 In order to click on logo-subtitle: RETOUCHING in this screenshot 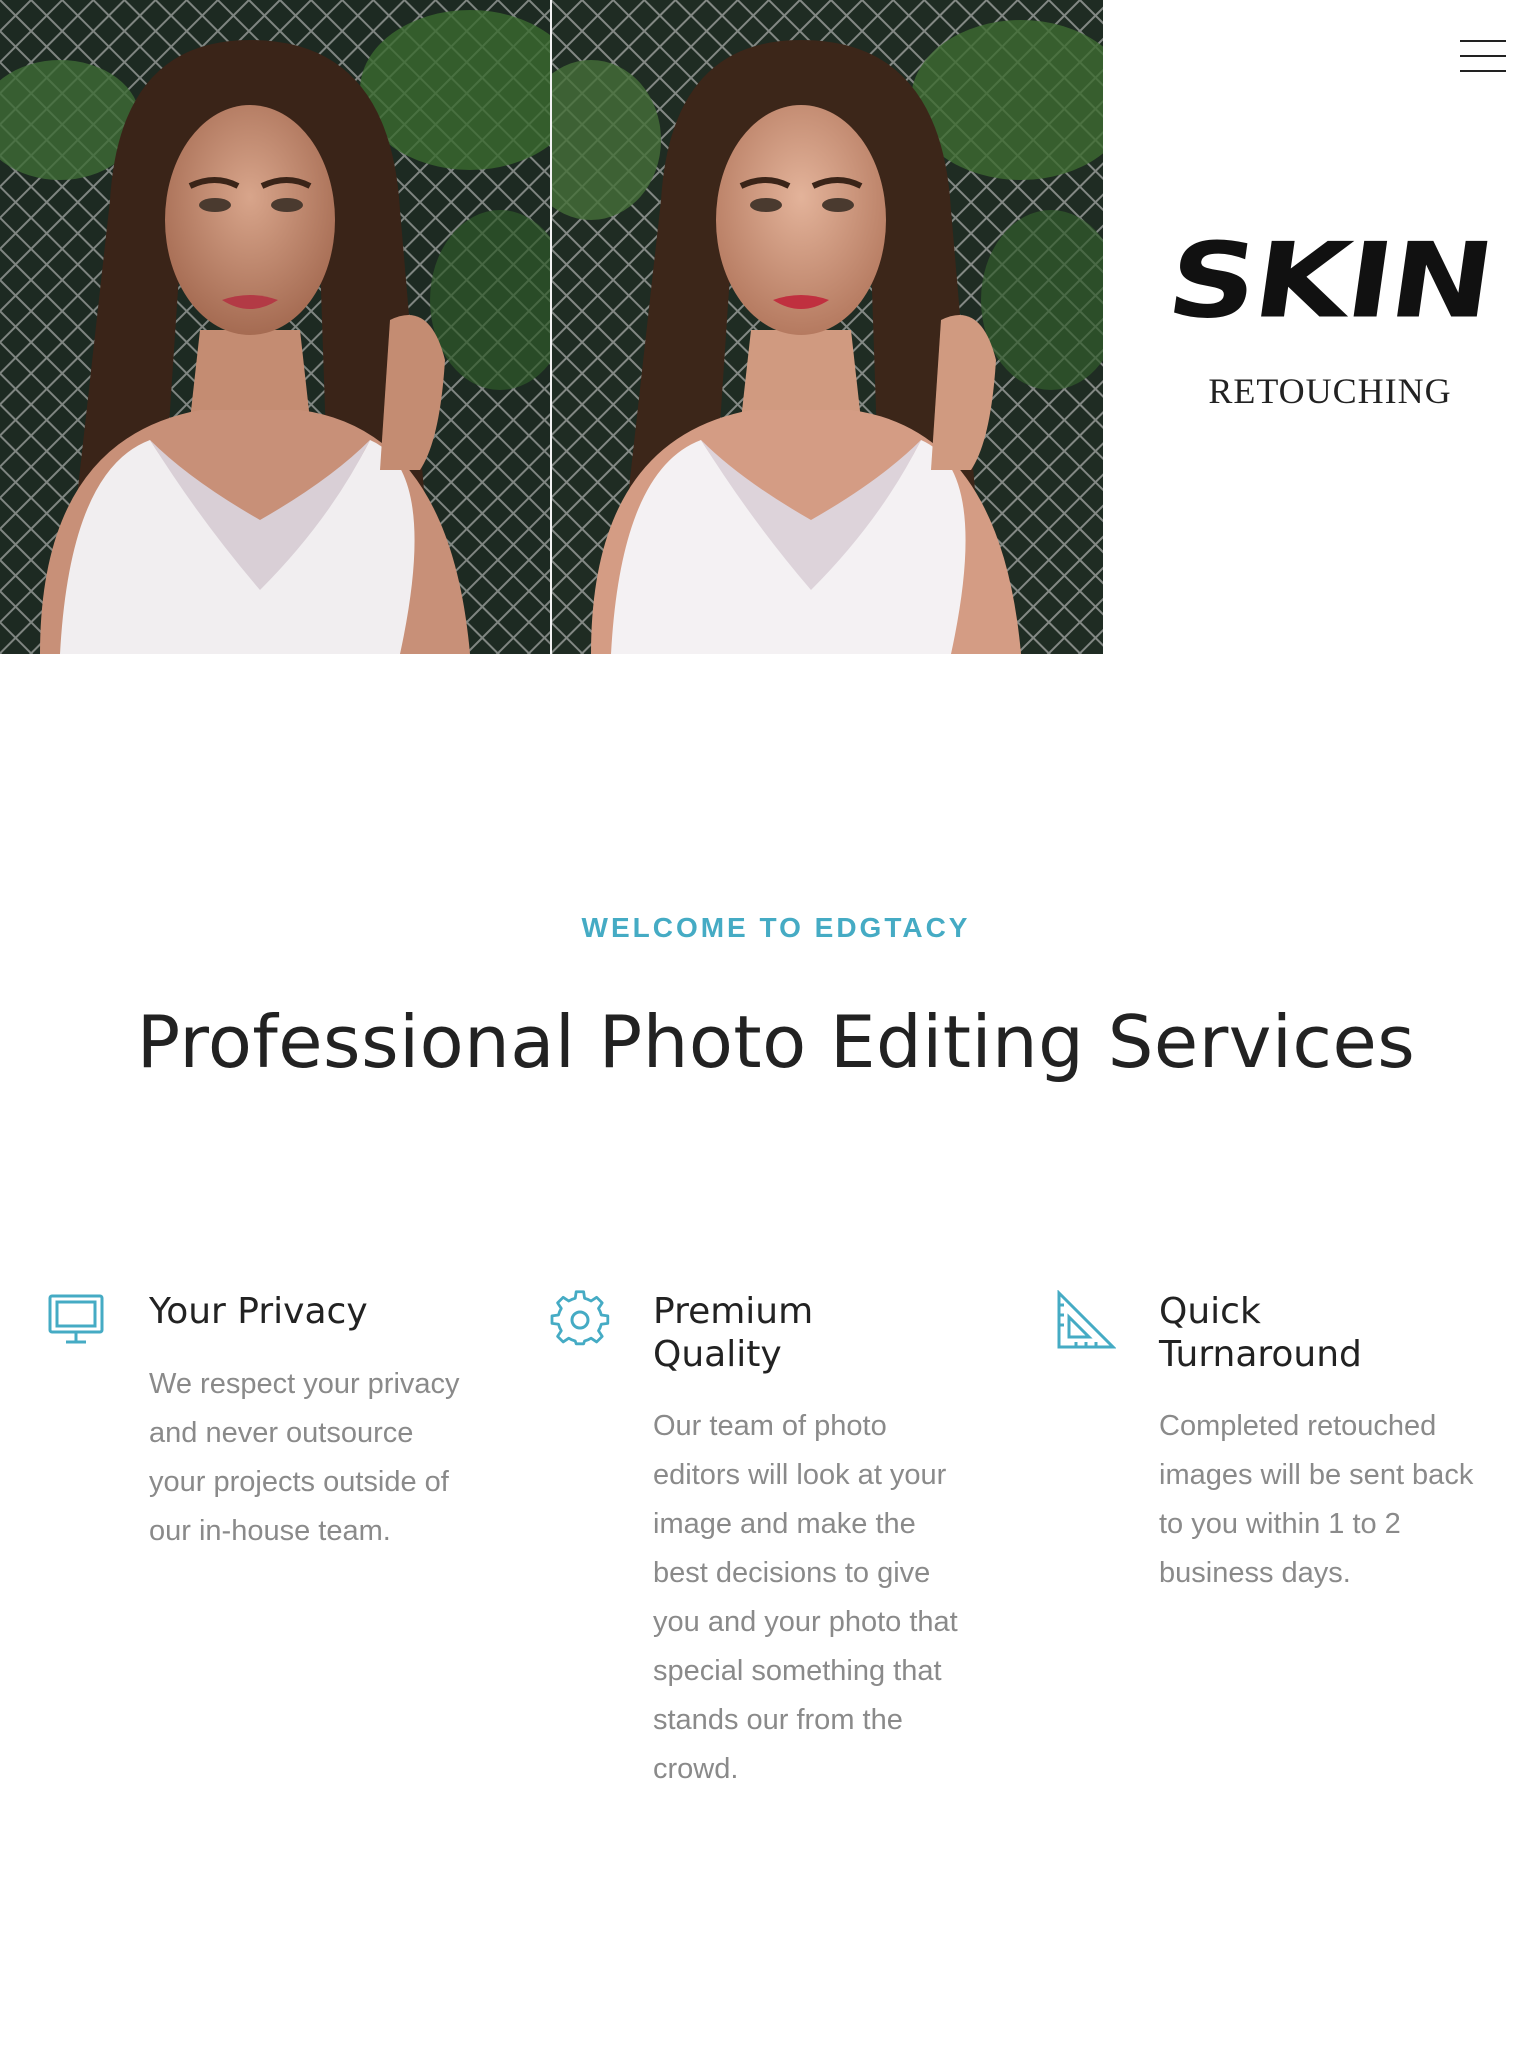, I will do `click(1330, 391)`.